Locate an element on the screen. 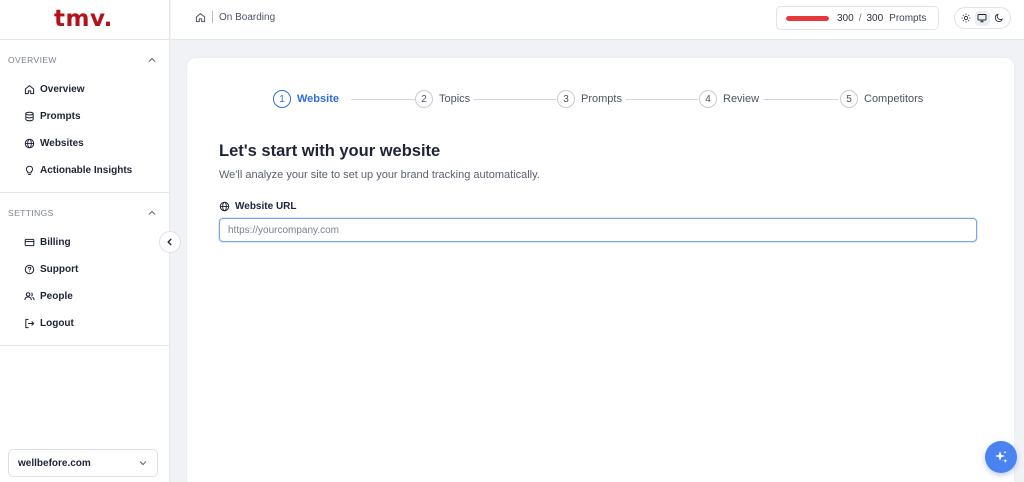  step-label: Review is located at coordinates (741, 99).